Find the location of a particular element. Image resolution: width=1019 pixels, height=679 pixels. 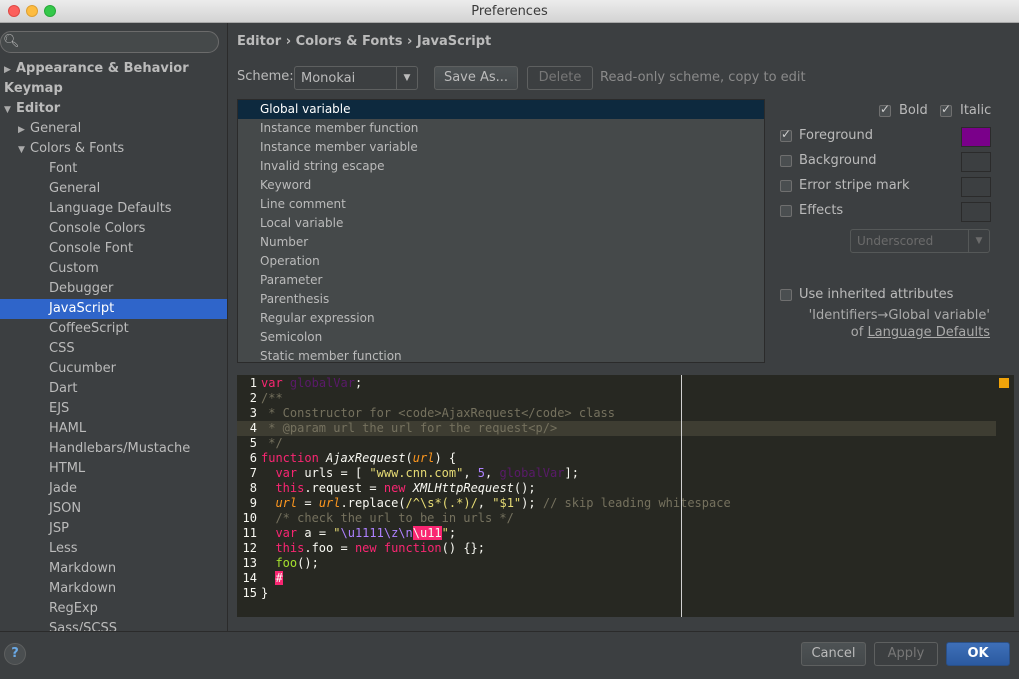

sidebar-item: Keymap is located at coordinates (113, 89).